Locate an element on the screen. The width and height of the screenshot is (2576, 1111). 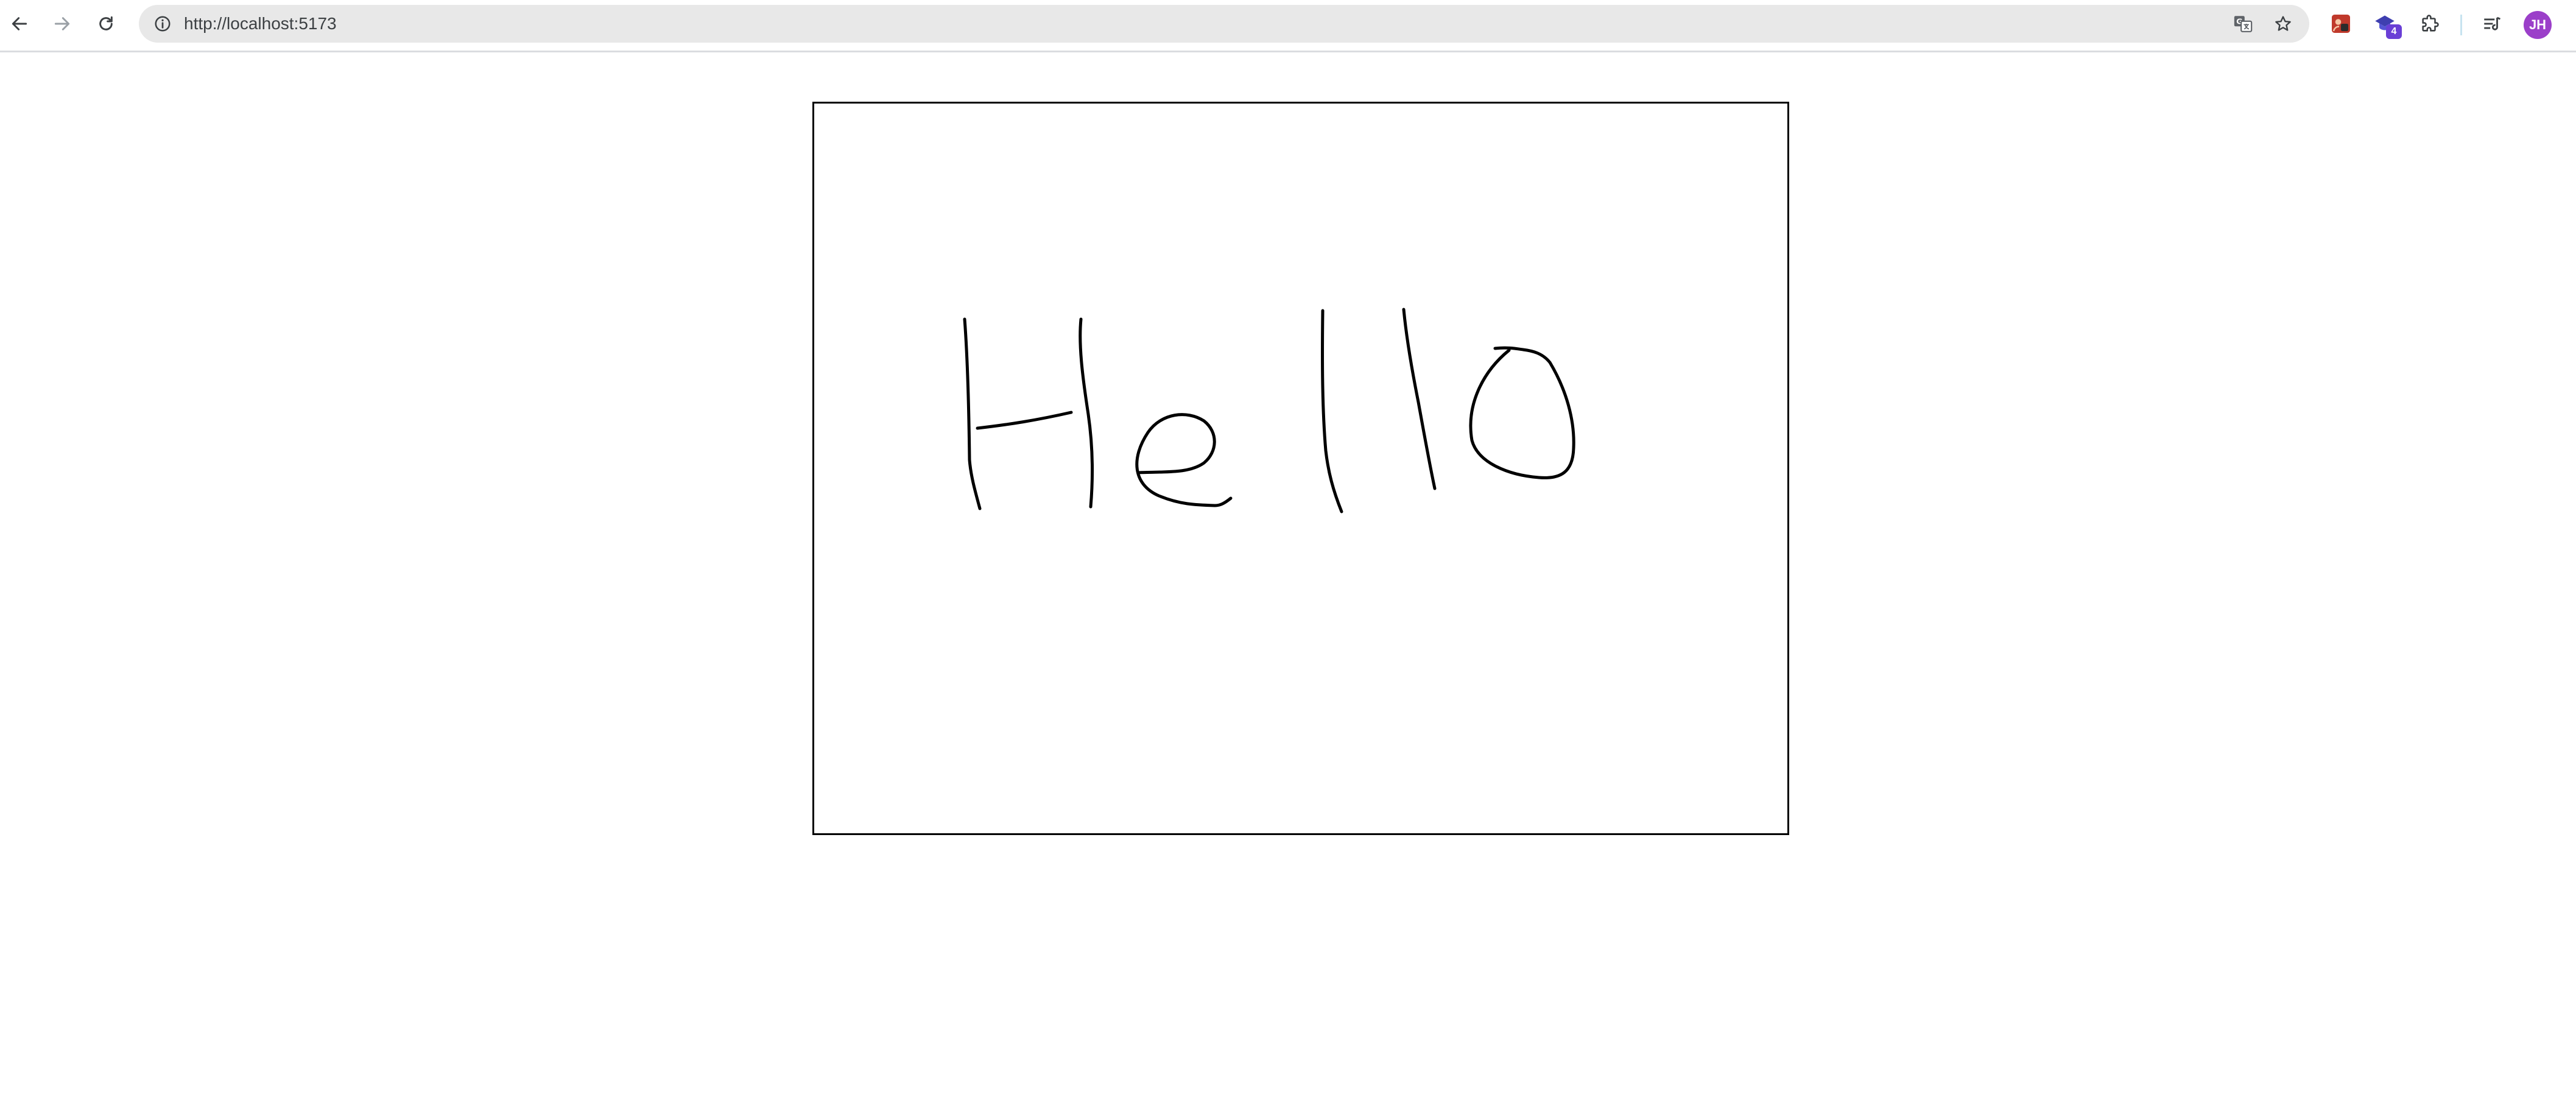
translate-icon: G is located at coordinates (2243, 24).